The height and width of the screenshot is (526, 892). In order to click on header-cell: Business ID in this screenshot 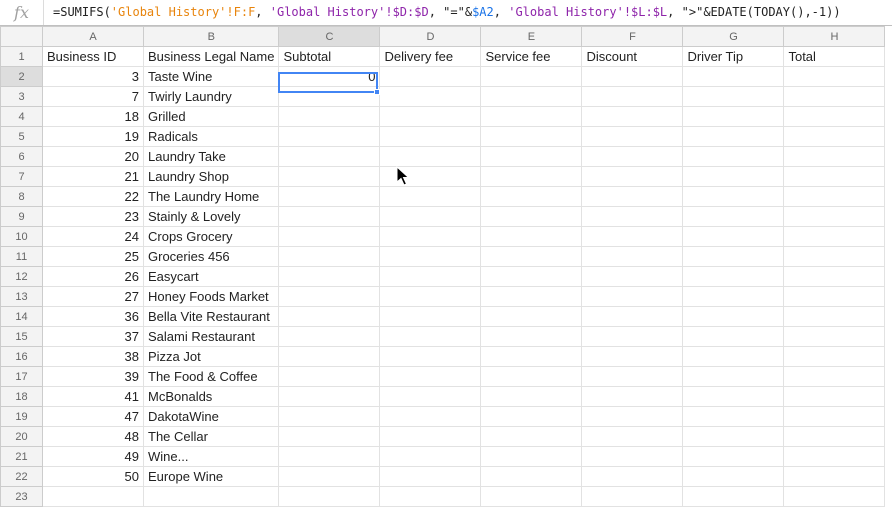, I will do `click(93, 56)`.